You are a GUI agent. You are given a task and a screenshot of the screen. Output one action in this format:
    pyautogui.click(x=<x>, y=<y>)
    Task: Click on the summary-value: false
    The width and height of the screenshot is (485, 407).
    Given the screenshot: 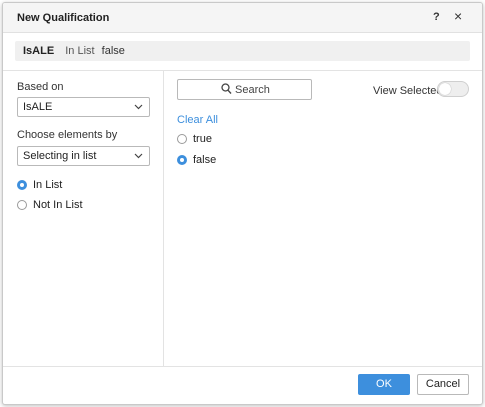 What is the action you would take?
    pyautogui.click(x=113, y=51)
    